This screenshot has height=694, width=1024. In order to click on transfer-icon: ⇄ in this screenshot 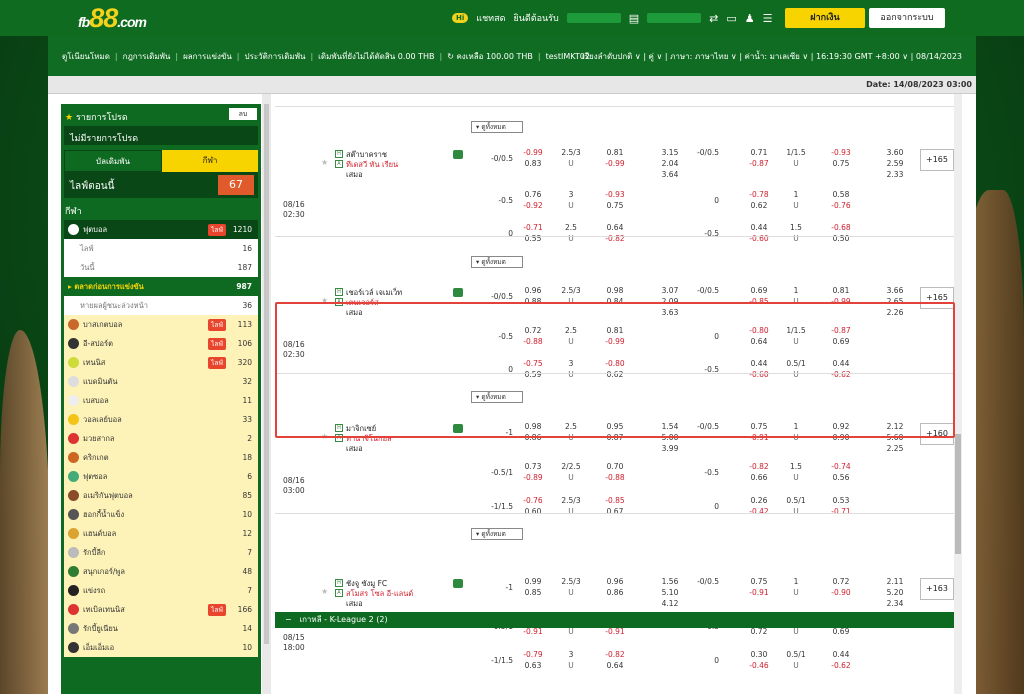, I will do `click(713, 18)`.